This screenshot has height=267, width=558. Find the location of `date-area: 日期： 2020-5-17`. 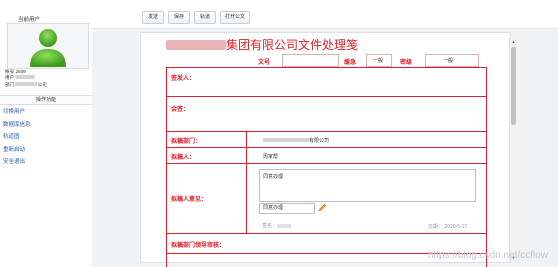

date-area: 日期： 2020-5-17 is located at coordinates (448, 227).